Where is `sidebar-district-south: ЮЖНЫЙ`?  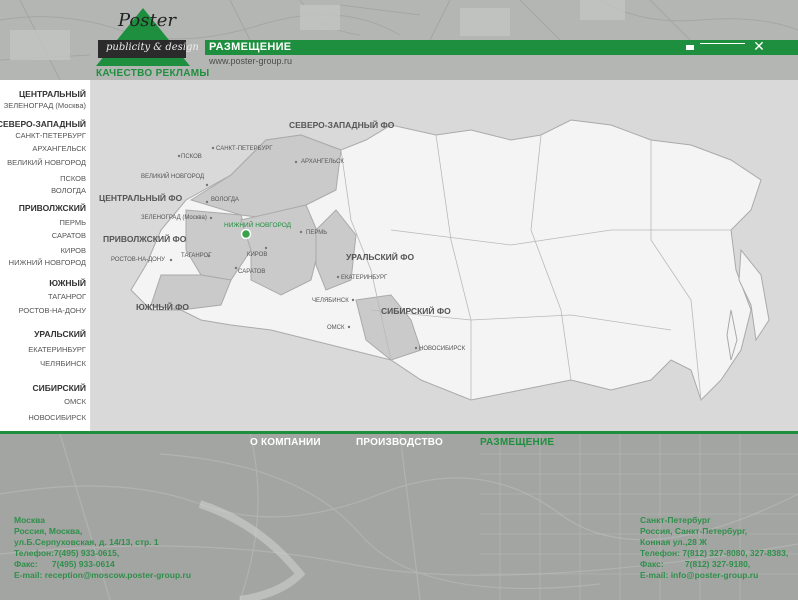
sidebar-district-south: ЮЖНЫЙ is located at coordinates (67, 283).